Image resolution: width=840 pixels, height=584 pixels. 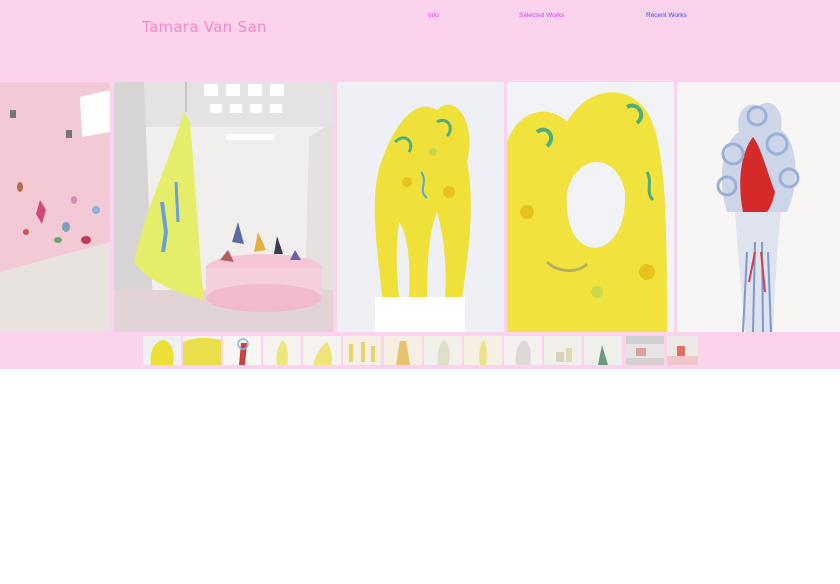 I want to click on thumbnail-strip, so click(x=420, y=350).